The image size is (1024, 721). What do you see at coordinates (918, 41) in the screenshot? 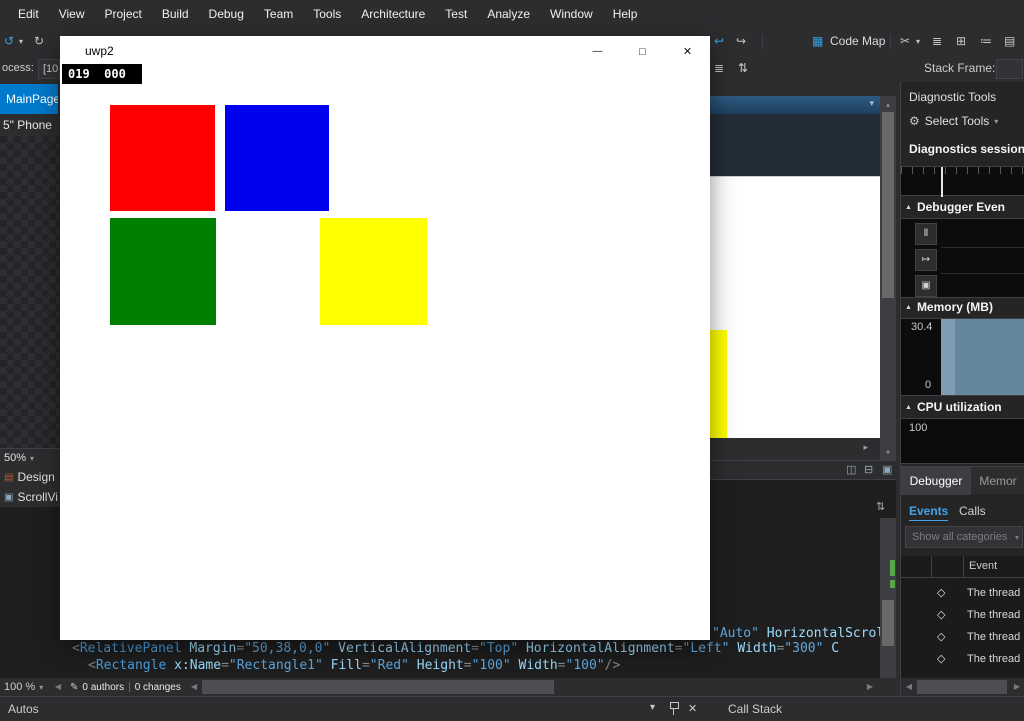
I see `detach-dropdown-icon: ▾` at bounding box center [918, 41].